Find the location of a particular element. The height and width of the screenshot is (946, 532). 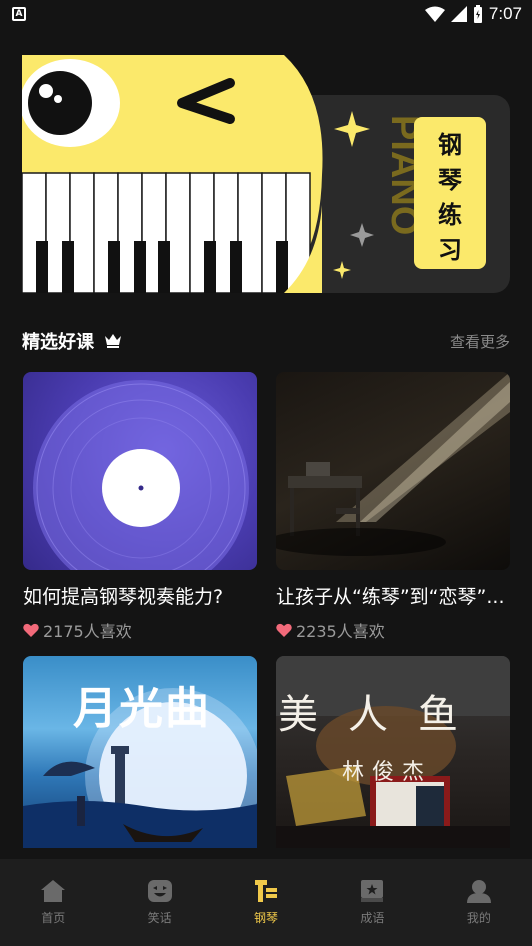

banner-title-char: 习 is located at coordinates (450, 250).